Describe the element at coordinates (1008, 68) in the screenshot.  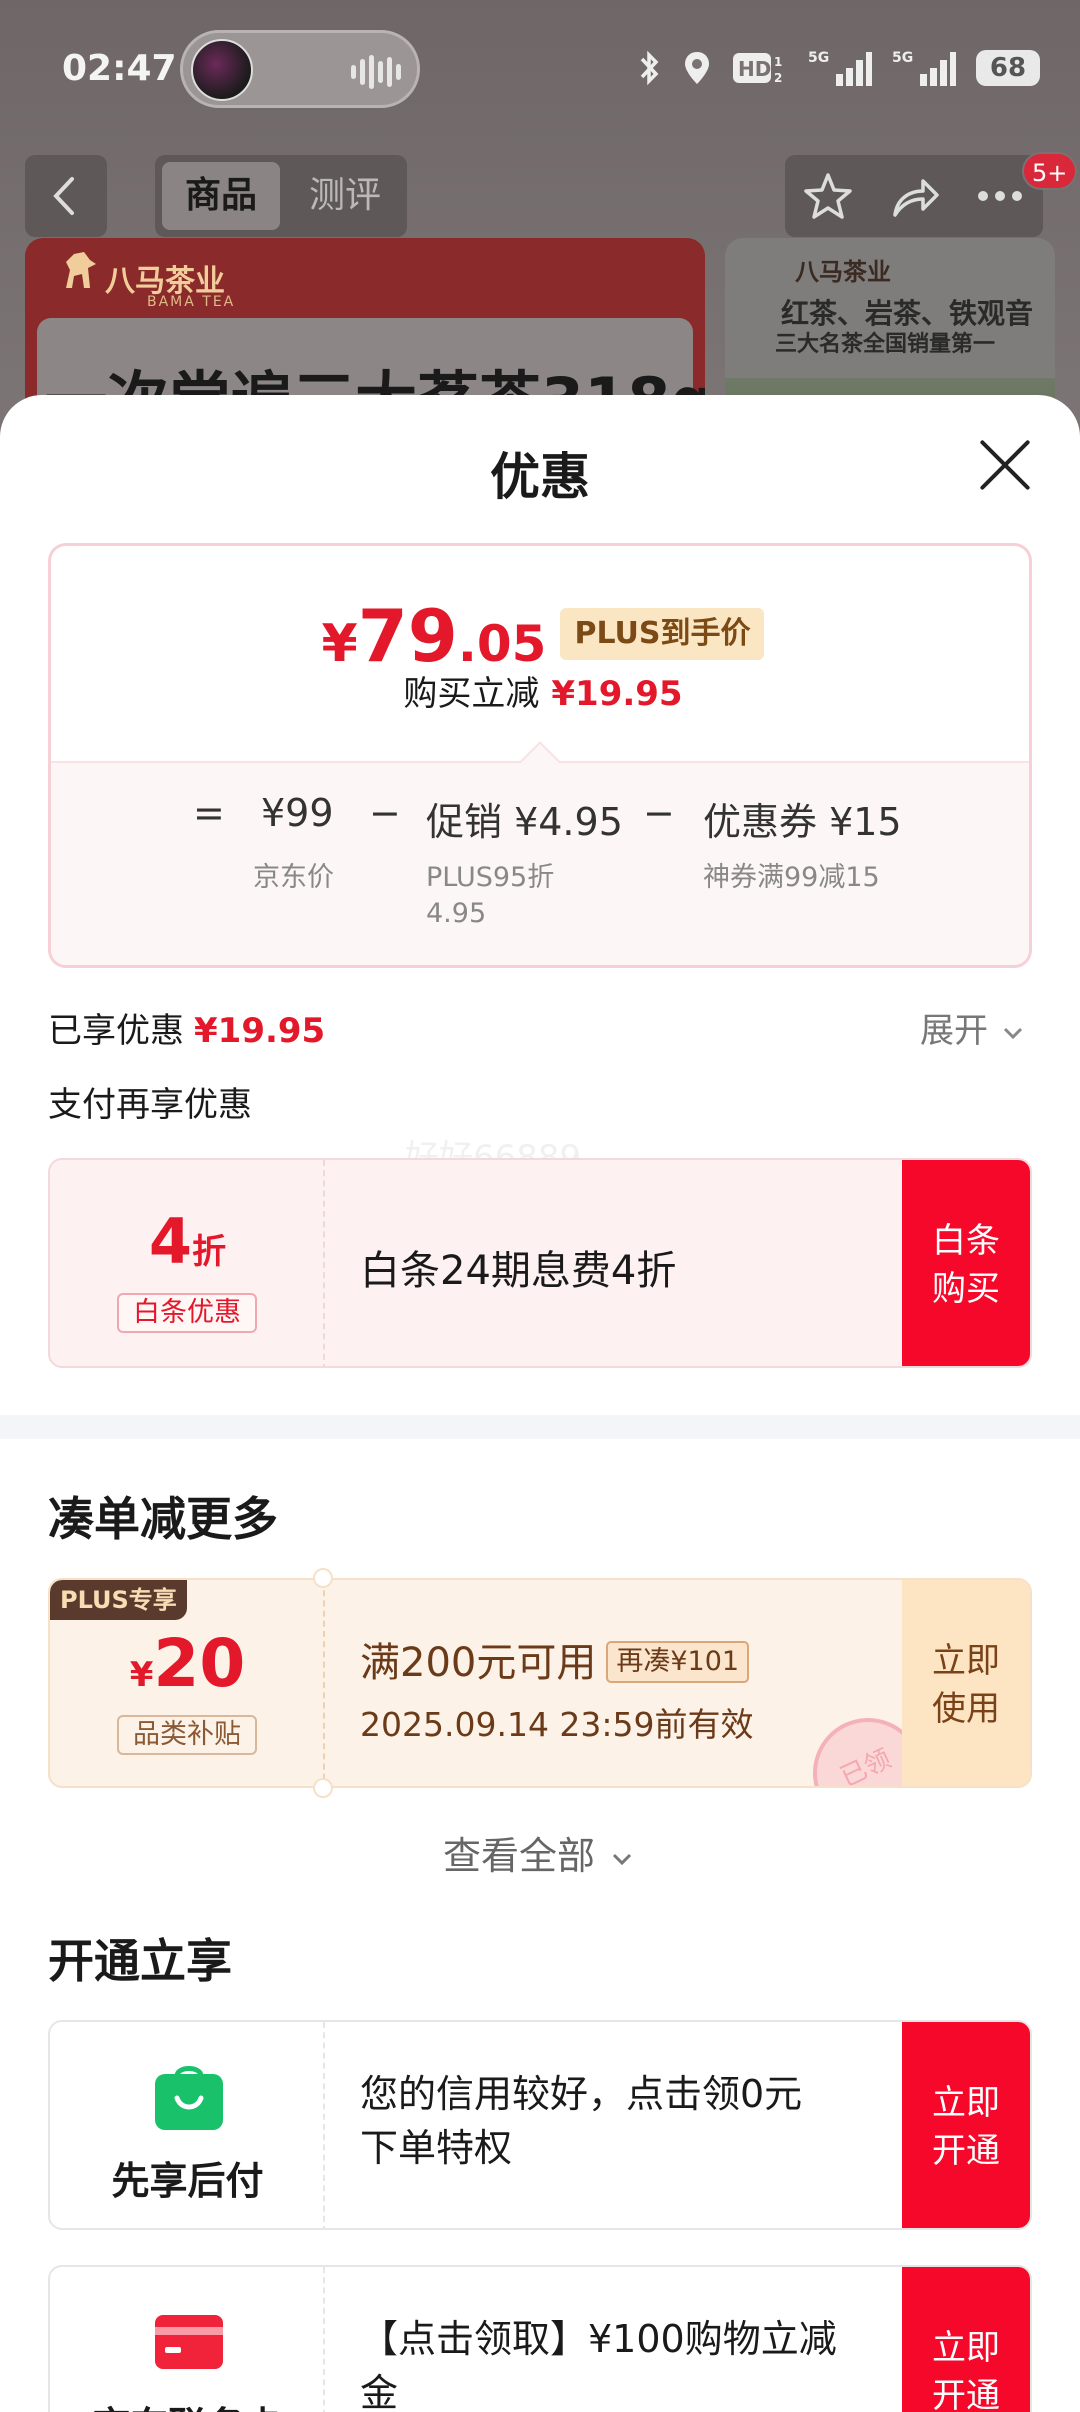
I see `battery-icon: 68` at that location.